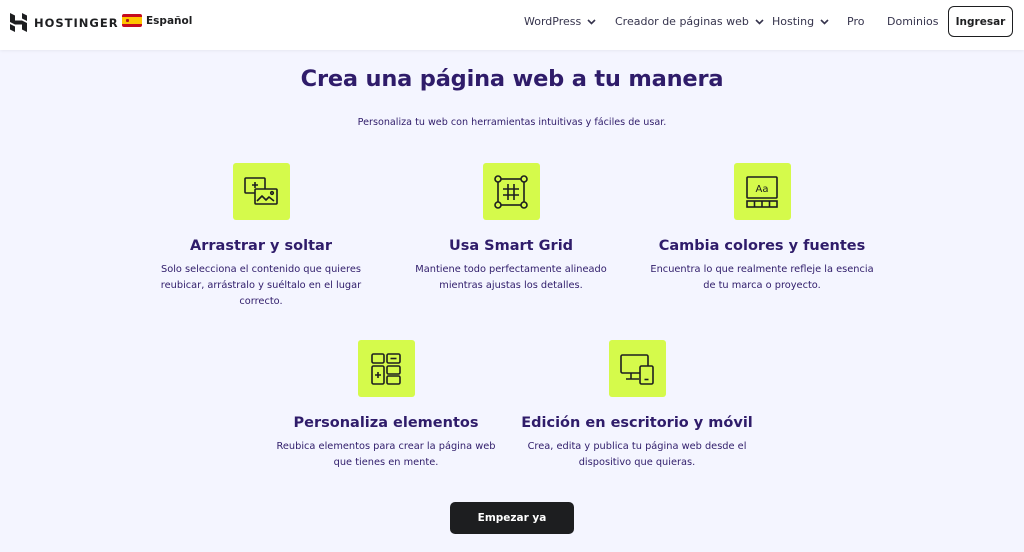 The width and height of the screenshot is (1024, 552). I want to click on page-title: Crea una página web a tu manera, so click(512, 79).